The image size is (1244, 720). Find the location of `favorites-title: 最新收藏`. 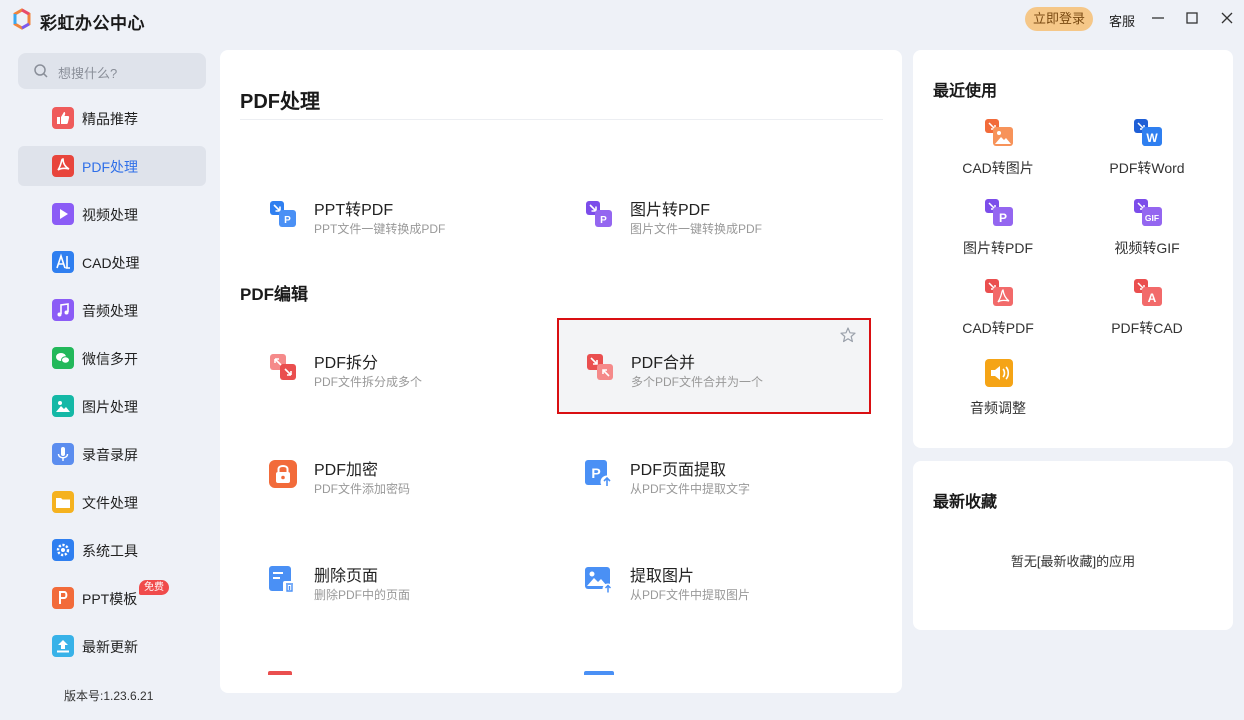

favorites-title: 最新收藏 is located at coordinates (965, 502).